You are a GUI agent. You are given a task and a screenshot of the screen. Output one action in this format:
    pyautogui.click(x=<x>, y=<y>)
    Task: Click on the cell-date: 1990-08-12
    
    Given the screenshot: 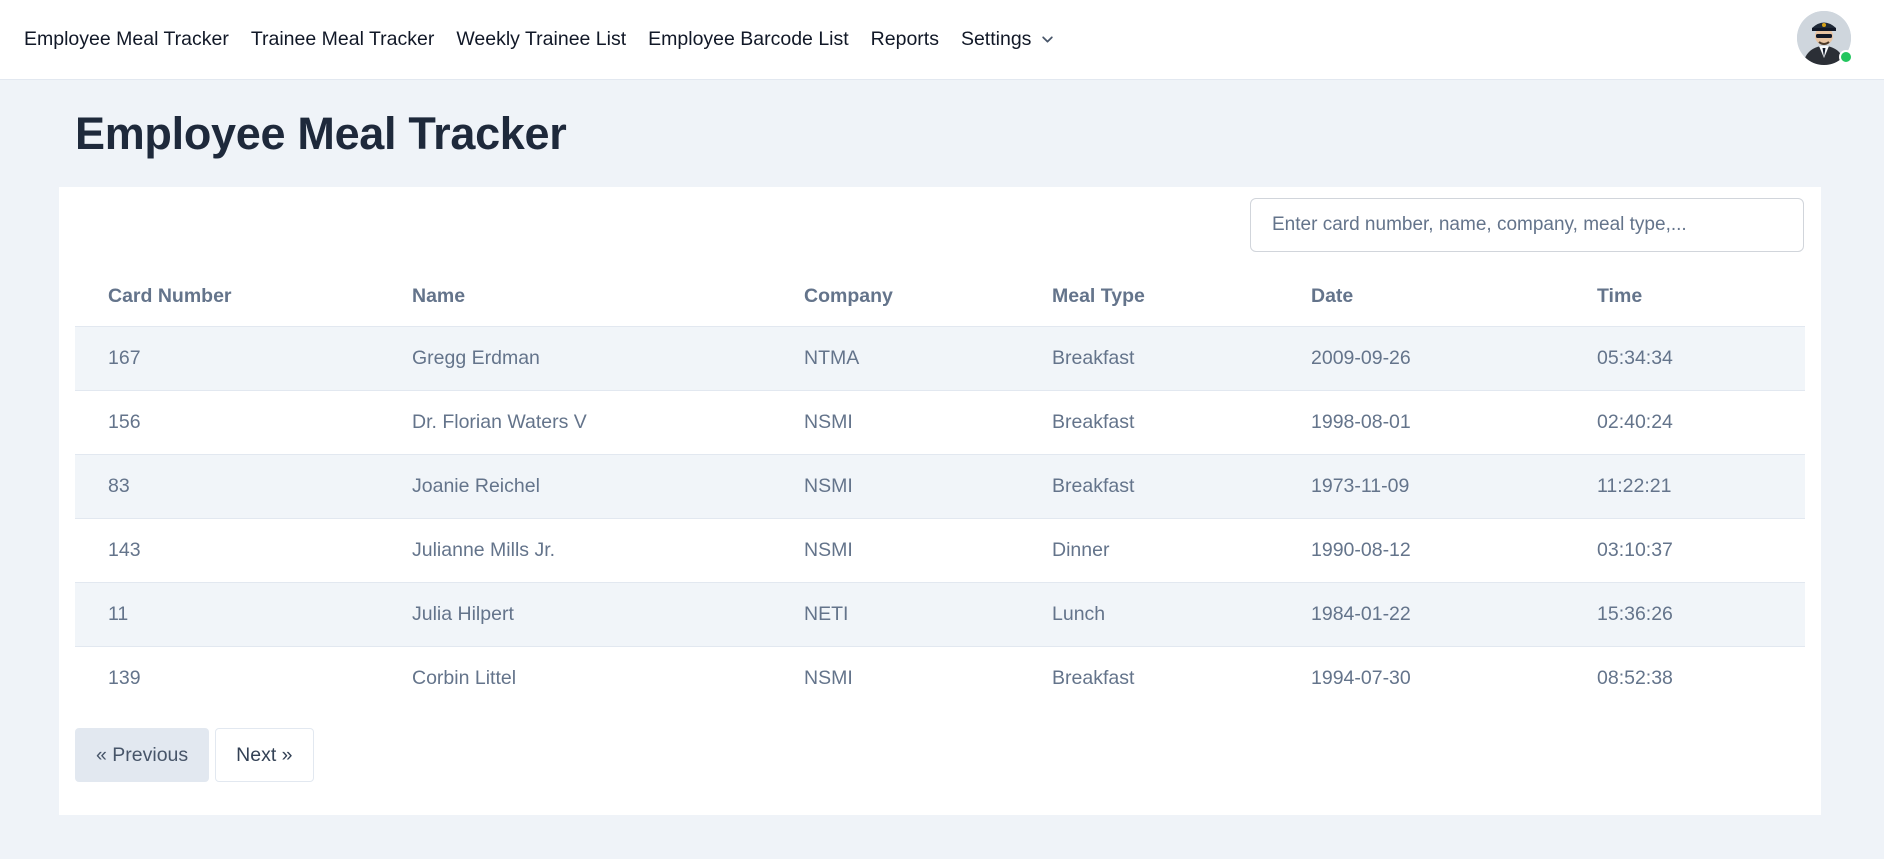 What is the action you would take?
    pyautogui.click(x=1421, y=550)
    